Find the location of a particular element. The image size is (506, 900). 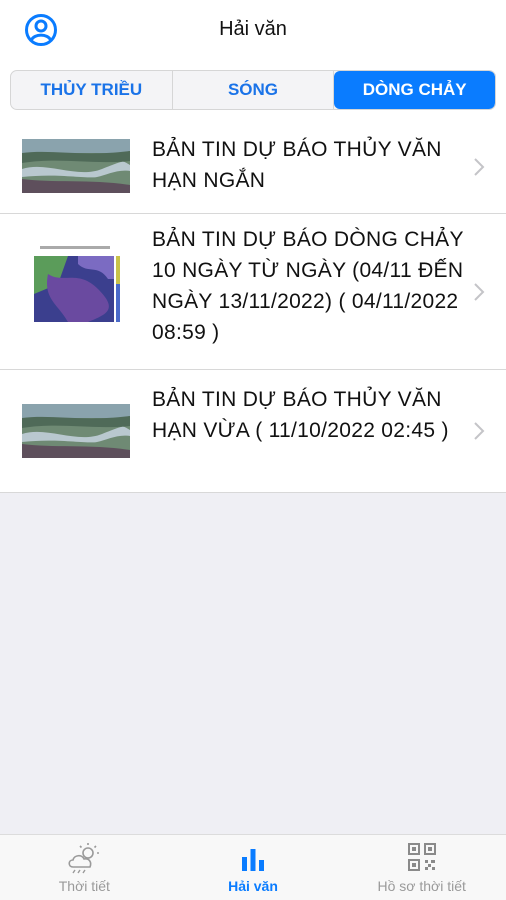

bottom-tab-bar: Thời tiết Hải văn Hồ sơ thời tiết is located at coordinates (253, 867).